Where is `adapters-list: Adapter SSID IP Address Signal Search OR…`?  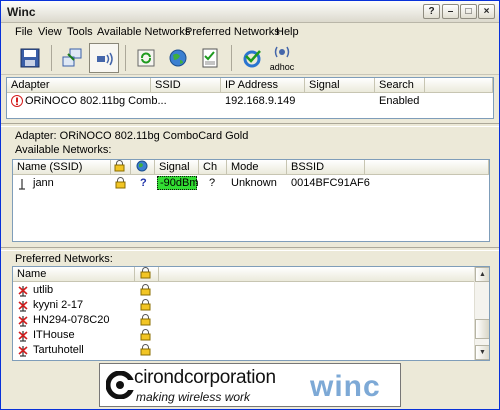
adapters-list: Adapter SSID IP Address Signal Search OR… is located at coordinates (250, 98).